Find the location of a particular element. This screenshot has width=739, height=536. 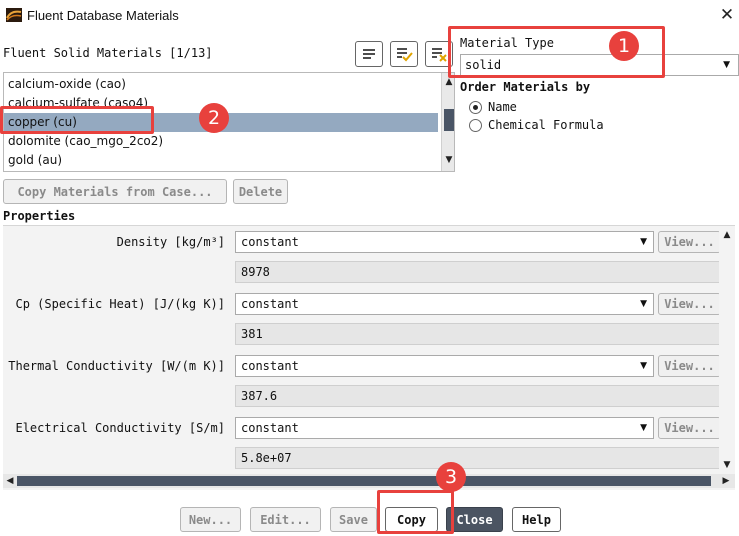

thermal-conductivity-method-value: constant is located at coordinates (270, 366).